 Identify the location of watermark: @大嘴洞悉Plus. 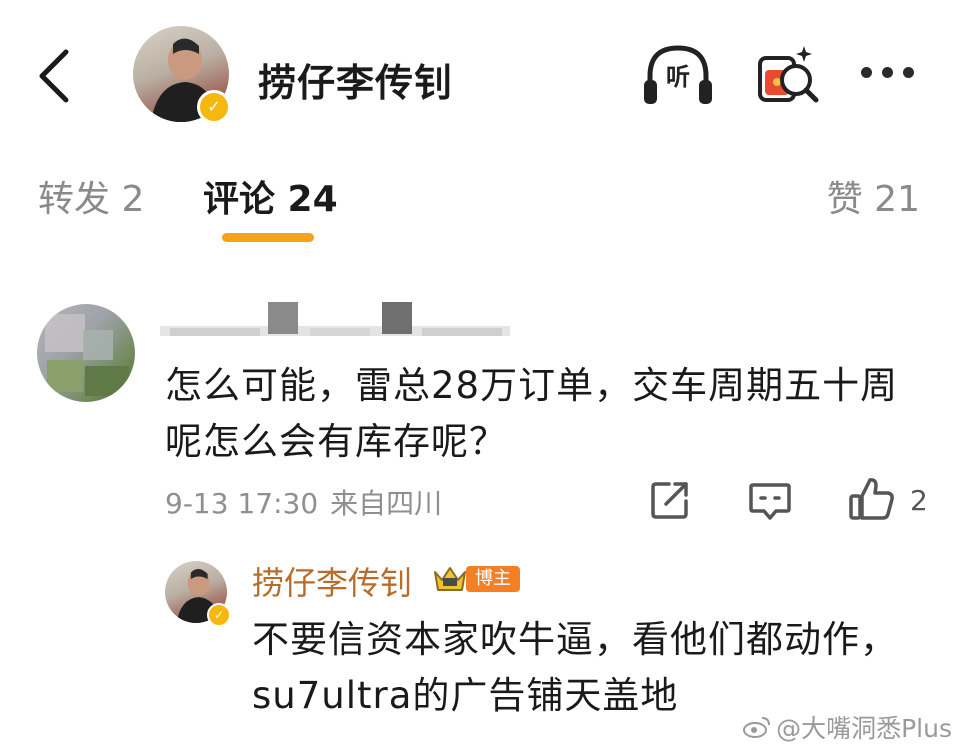
(847, 727).